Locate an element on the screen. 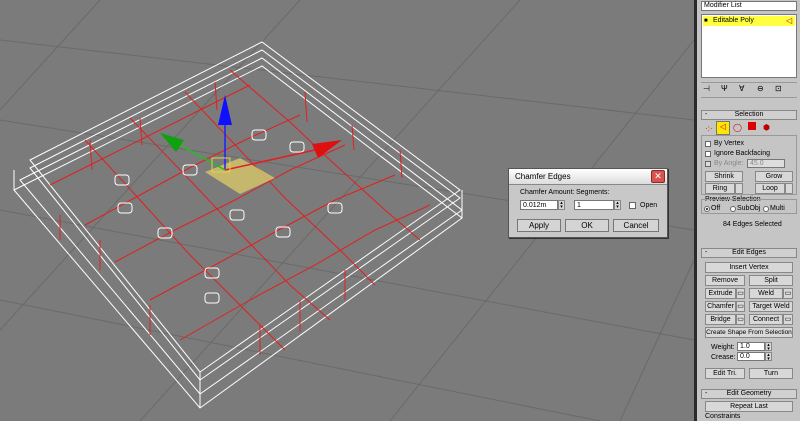 This screenshot has width=800, height=421. constraints-label: Constraints is located at coordinates (723, 416).